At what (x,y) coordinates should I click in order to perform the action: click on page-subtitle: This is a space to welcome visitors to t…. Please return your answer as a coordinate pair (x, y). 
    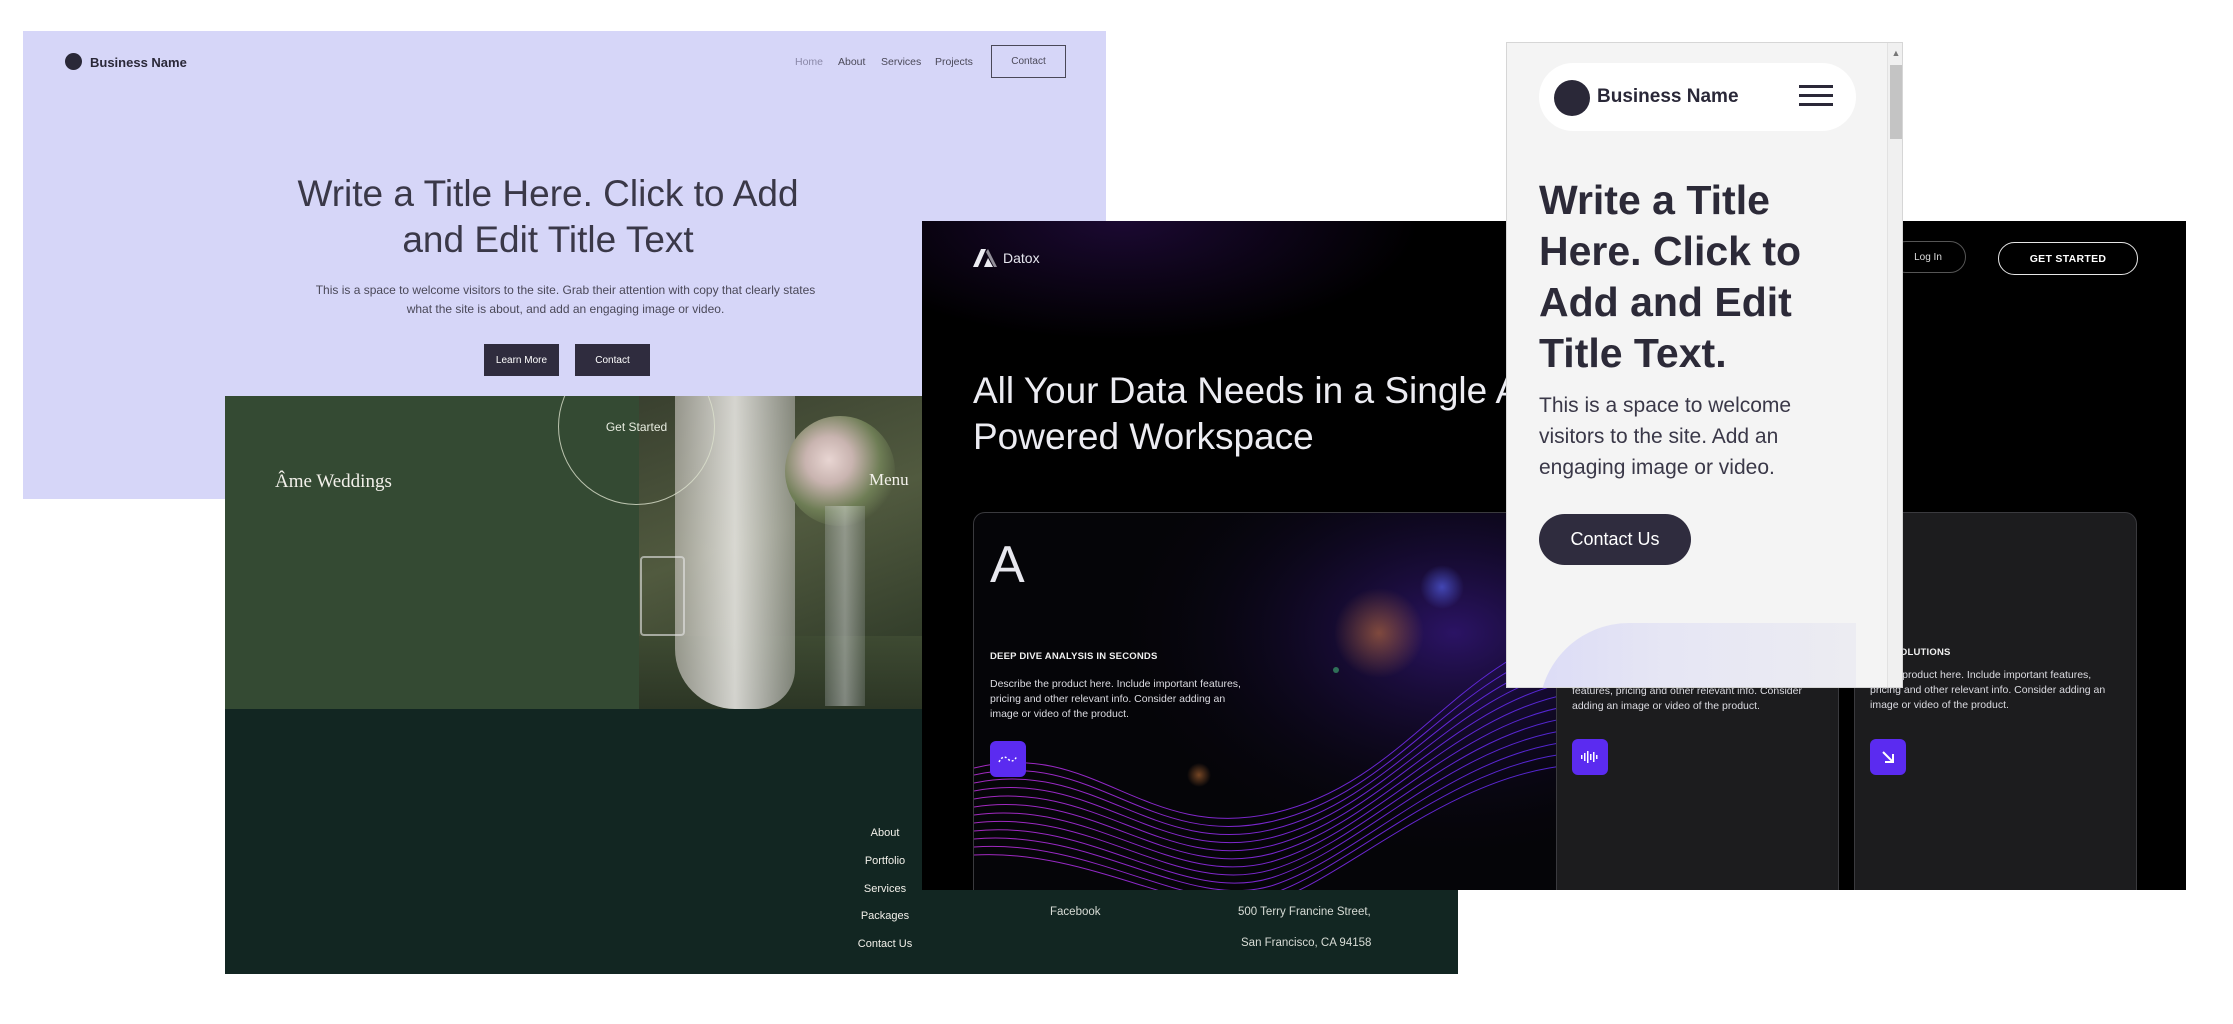
    Looking at the image, I should click on (565, 299).